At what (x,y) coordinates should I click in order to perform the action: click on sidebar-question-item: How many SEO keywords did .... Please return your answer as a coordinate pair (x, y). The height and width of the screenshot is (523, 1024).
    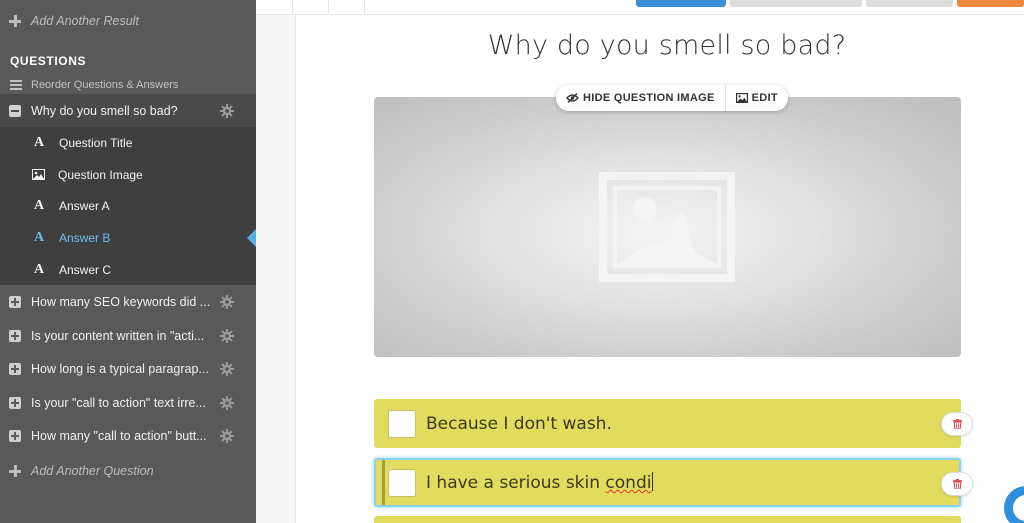
    Looking at the image, I should click on (128, 301).